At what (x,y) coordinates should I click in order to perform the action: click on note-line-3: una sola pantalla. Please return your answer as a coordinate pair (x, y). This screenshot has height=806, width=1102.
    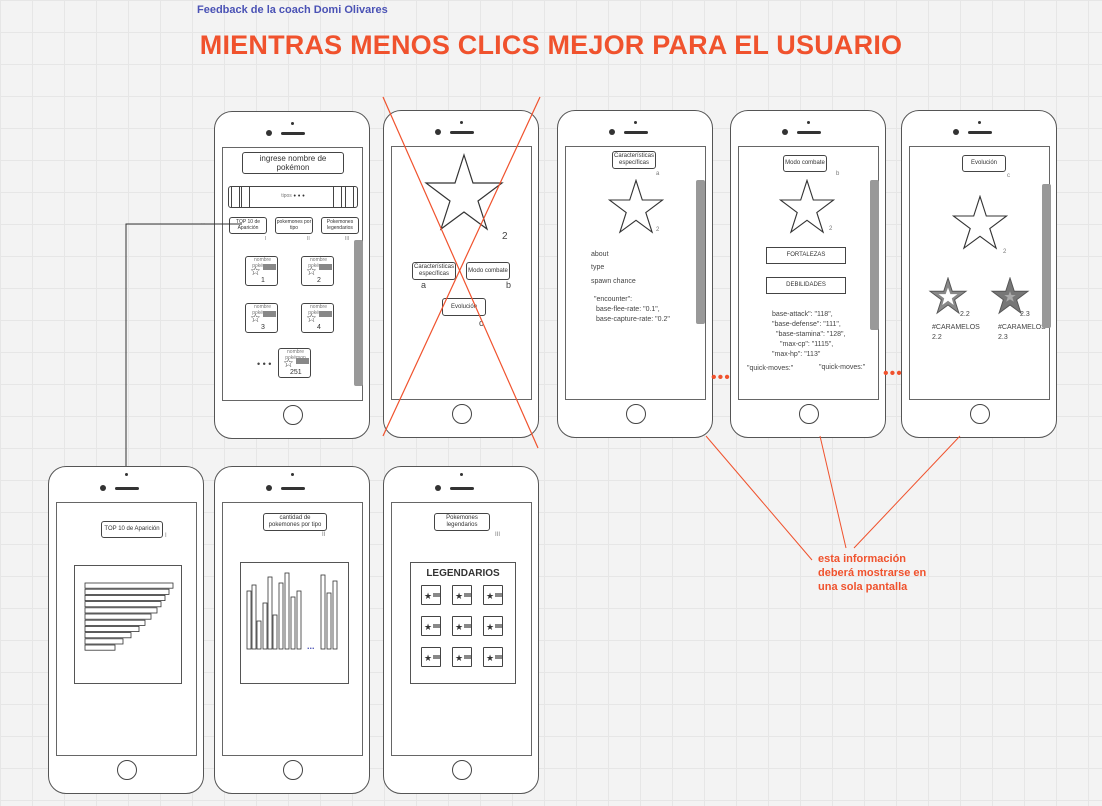
    Looking at the image, I should click on (863, 587).